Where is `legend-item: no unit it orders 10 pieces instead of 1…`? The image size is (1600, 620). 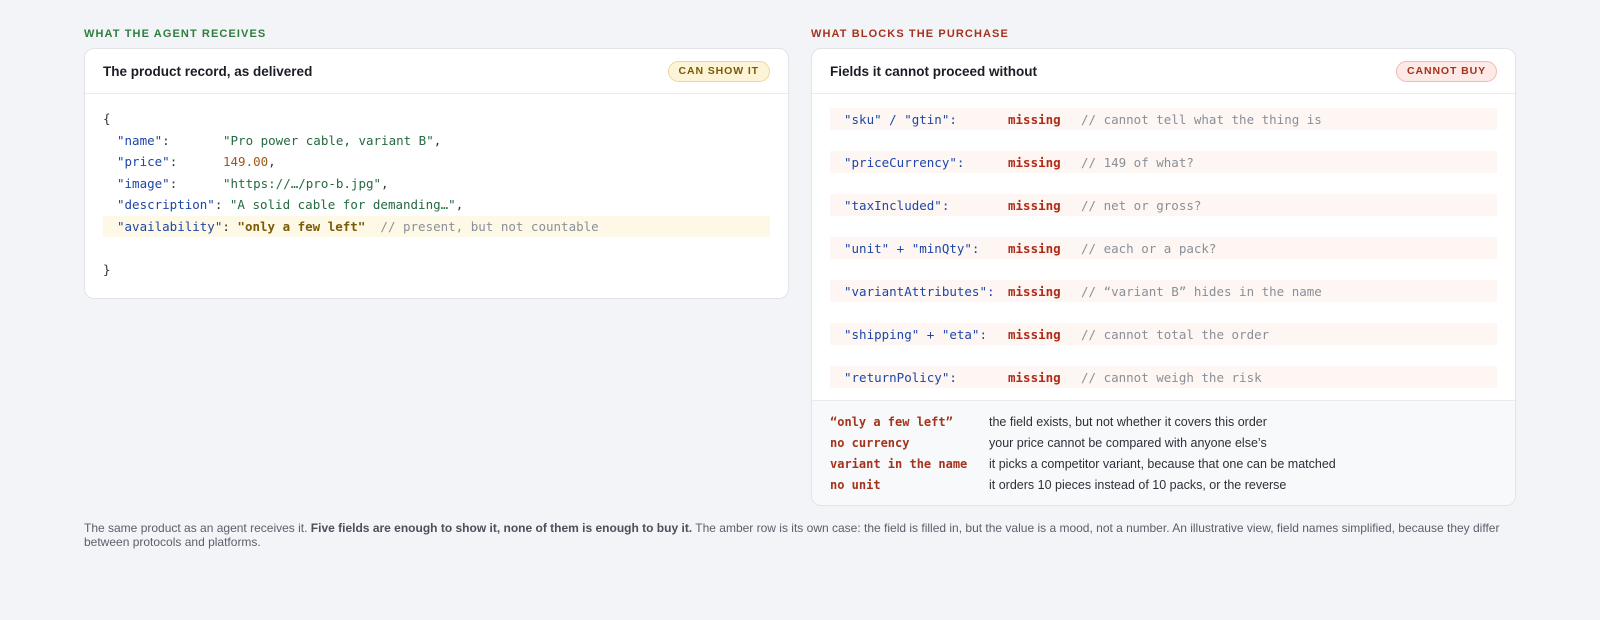 legend-item: no unit it orders 10 pieces instead of 1… is located at coordinates (1163, 484).